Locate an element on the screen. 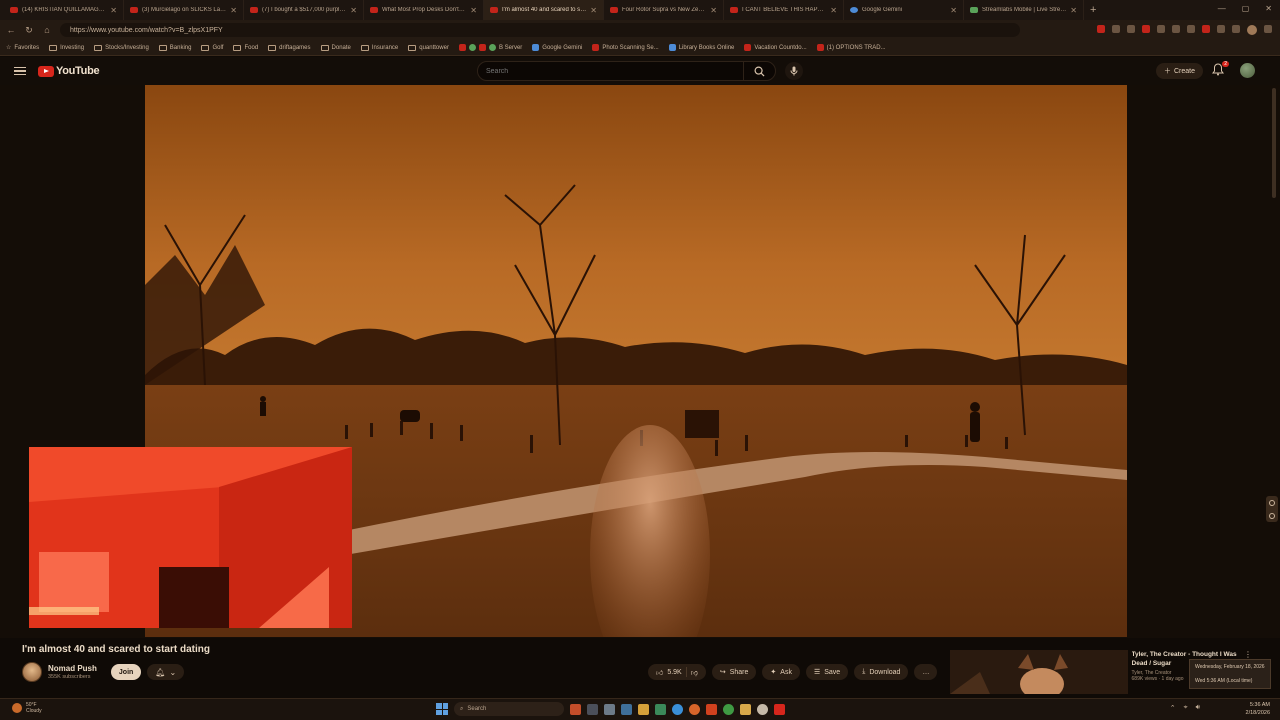  scrollbar is located at coordinates (1274, 143).